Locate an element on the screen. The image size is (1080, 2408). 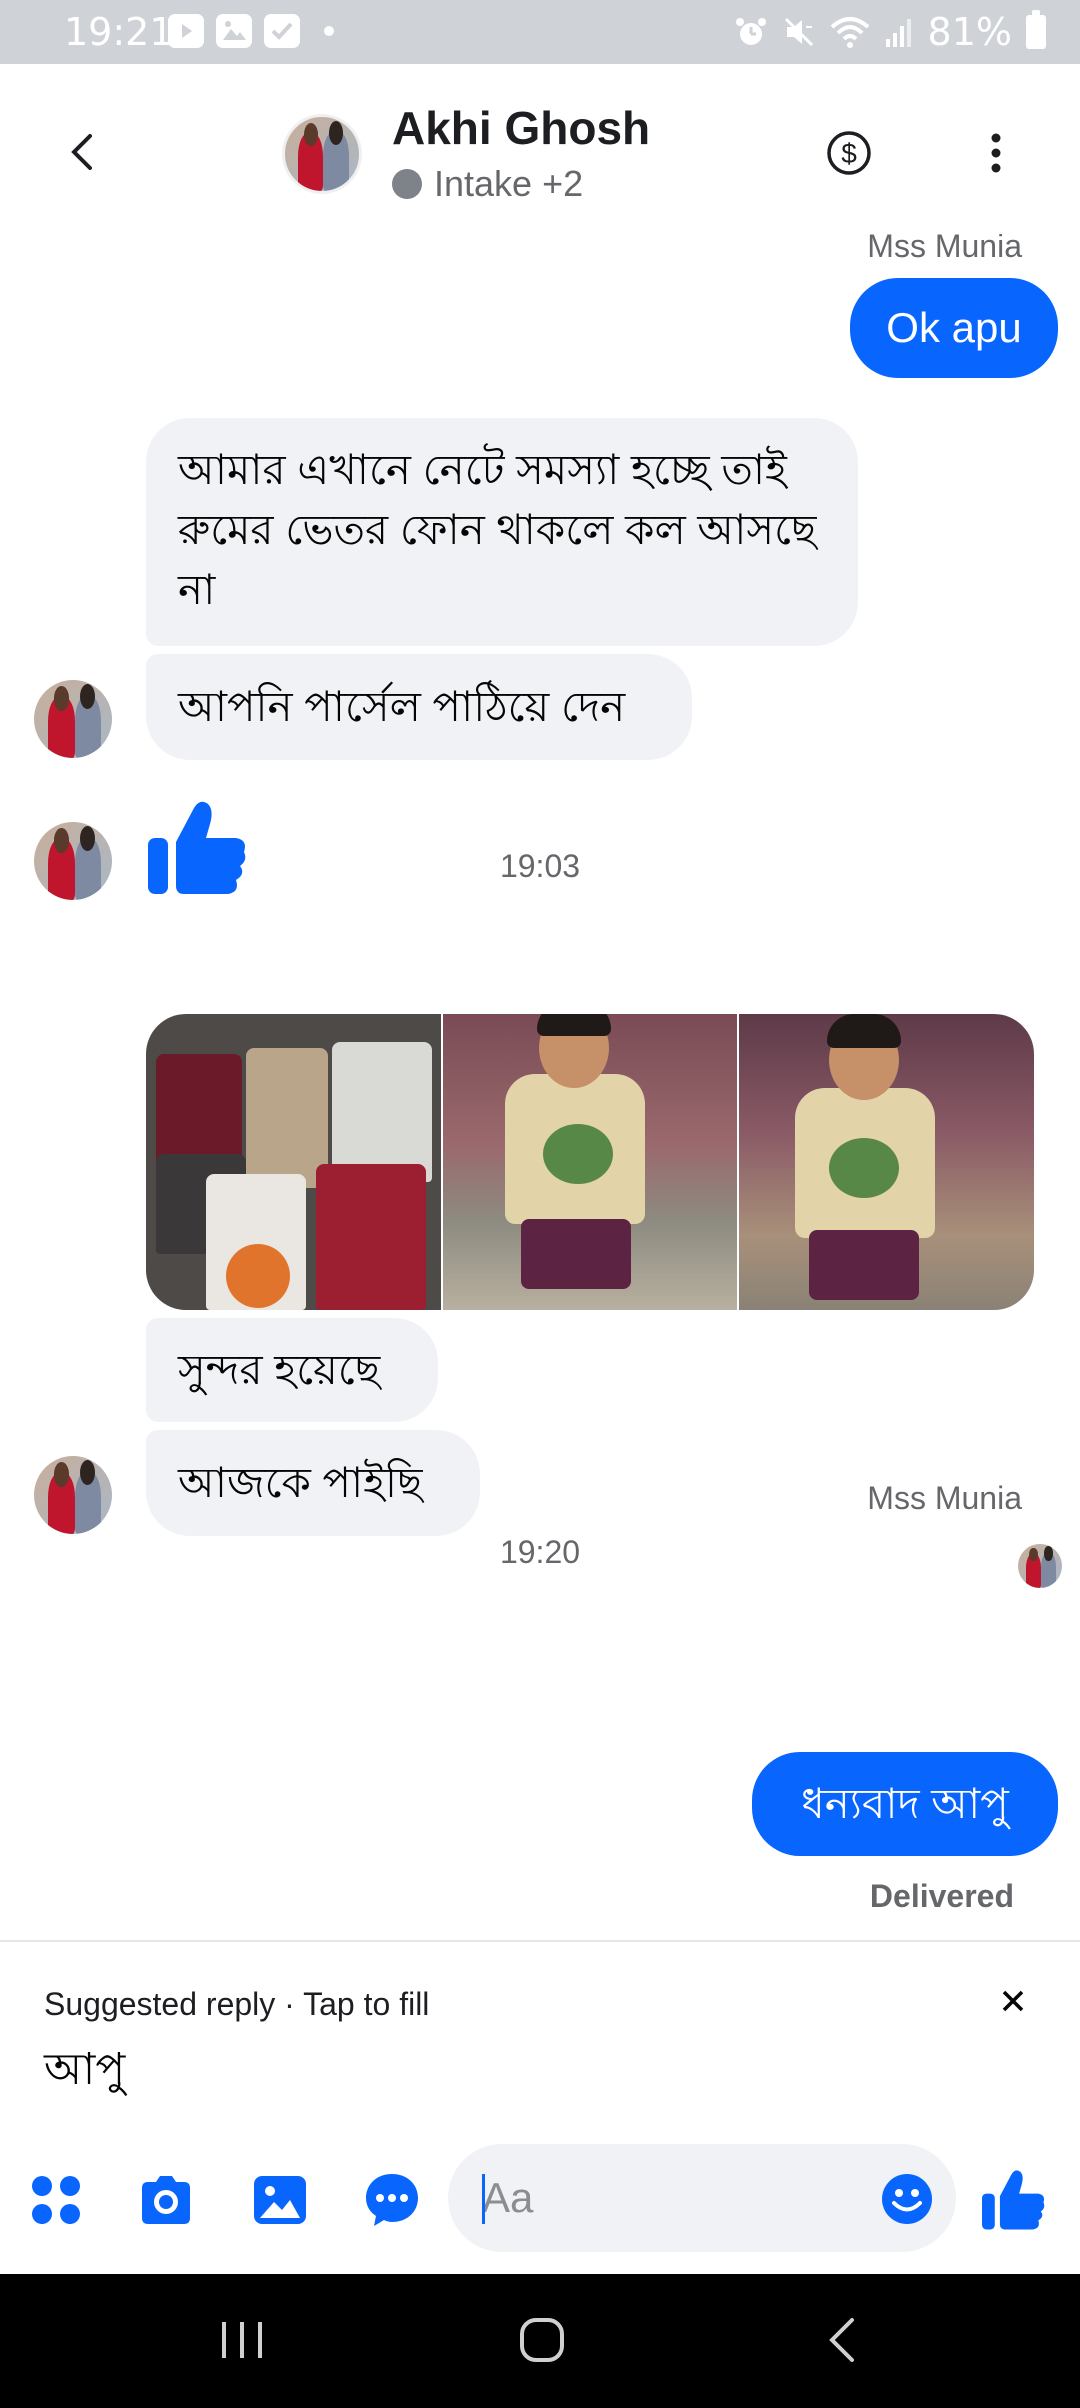
sender-label-top: Mss Munia is located at coordinates (944, 249).